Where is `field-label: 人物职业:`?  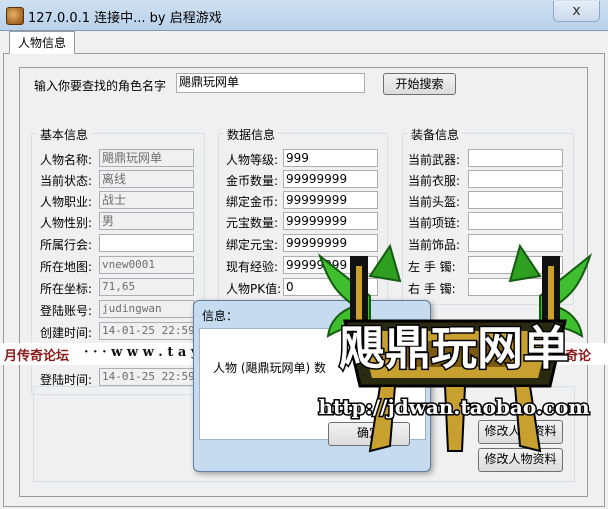 field-label: 人物职业: is located at coordinates (66, 202).